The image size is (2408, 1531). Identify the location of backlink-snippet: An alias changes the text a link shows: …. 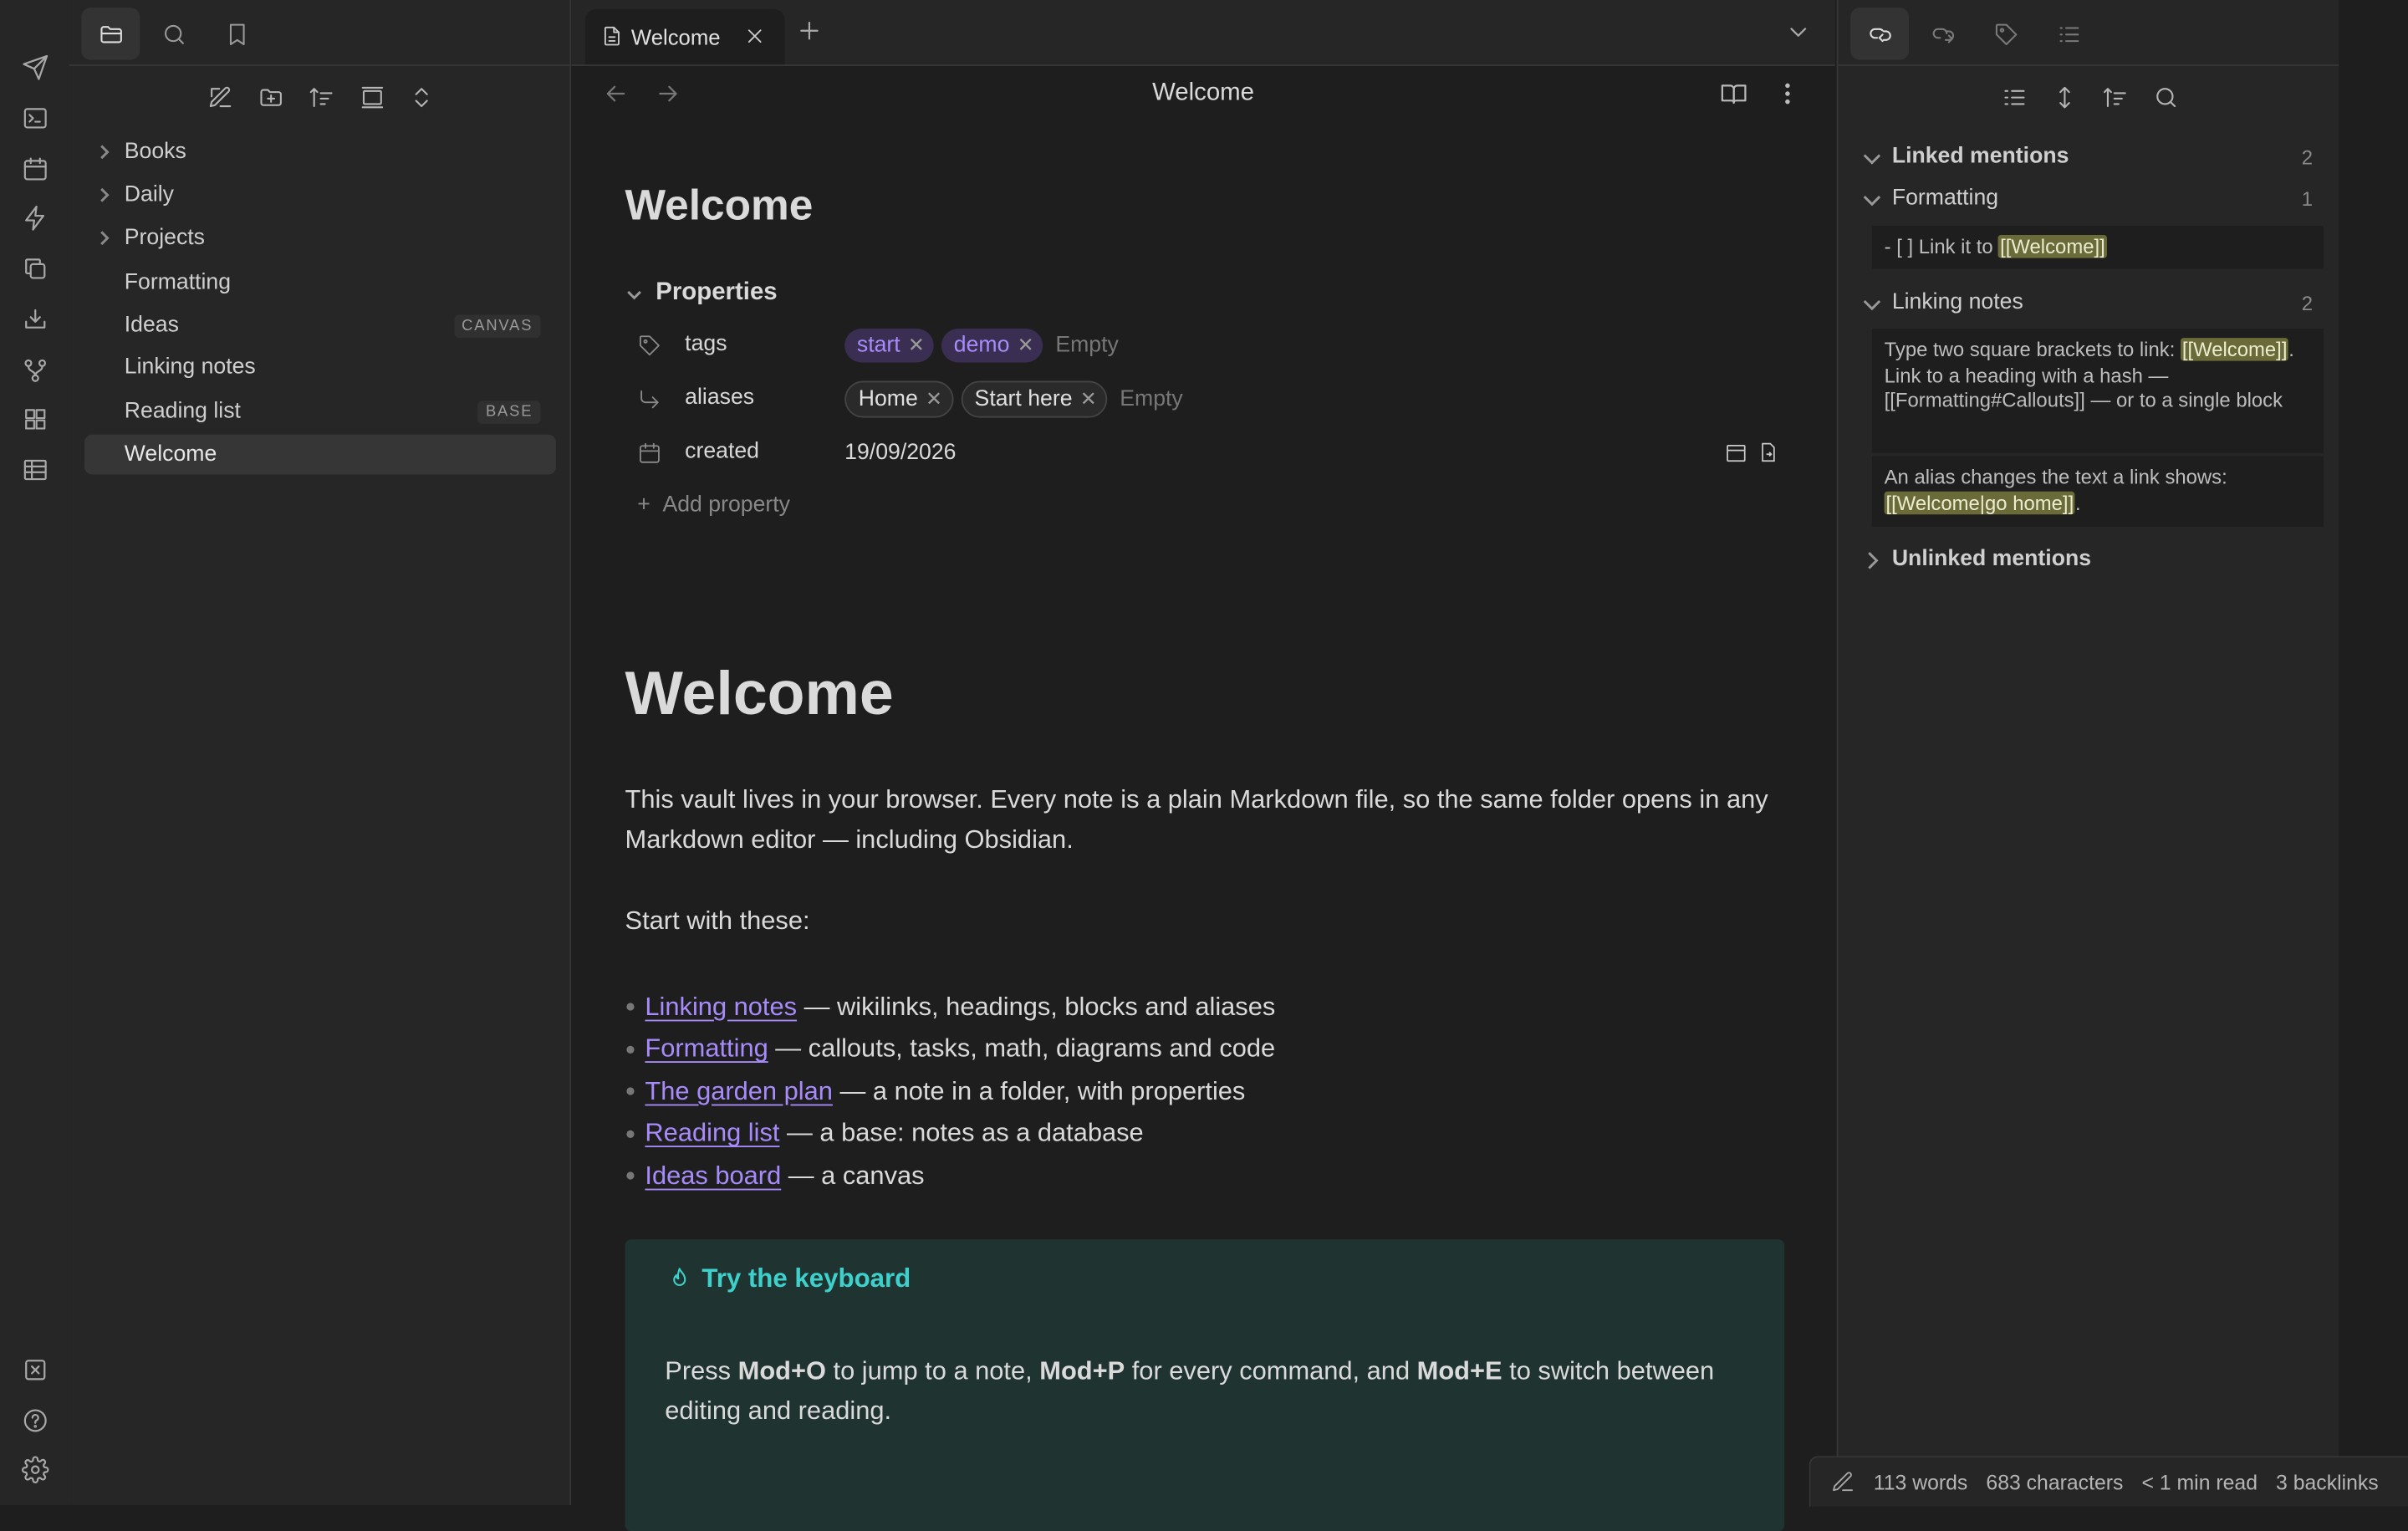
(2098, 491).